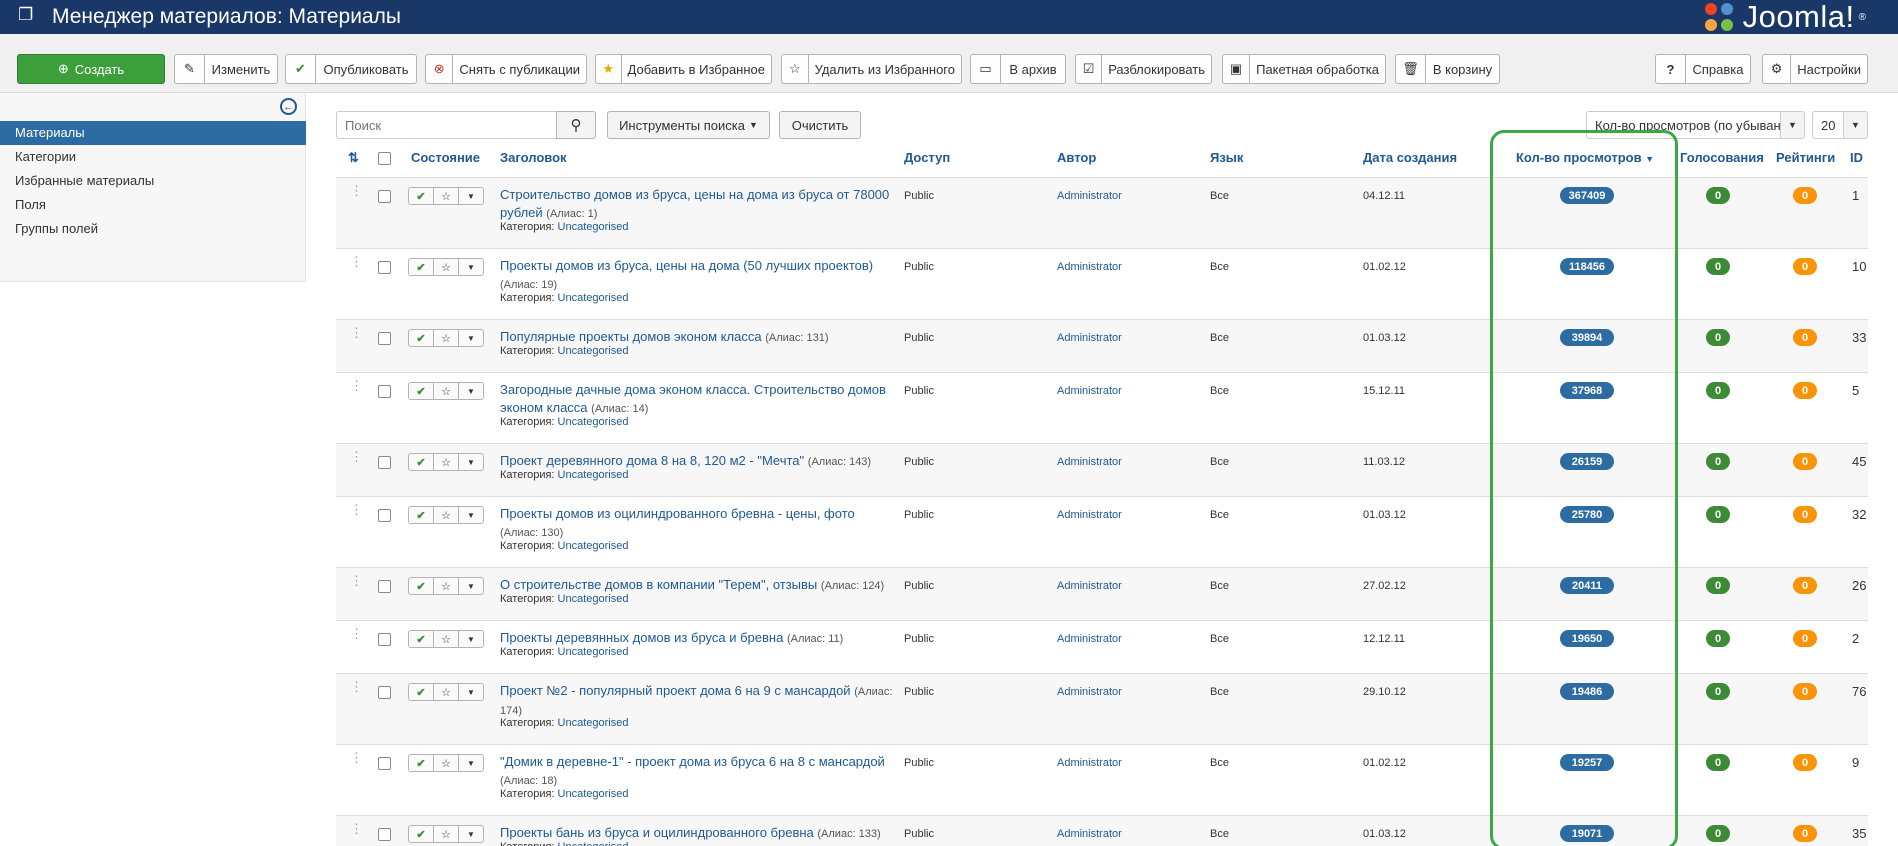 This screenshot has height=846, width=1898. What do you see at coordinates (446, 125) in the screenshot?
I see `search-input` at bounding box center [446, 125].